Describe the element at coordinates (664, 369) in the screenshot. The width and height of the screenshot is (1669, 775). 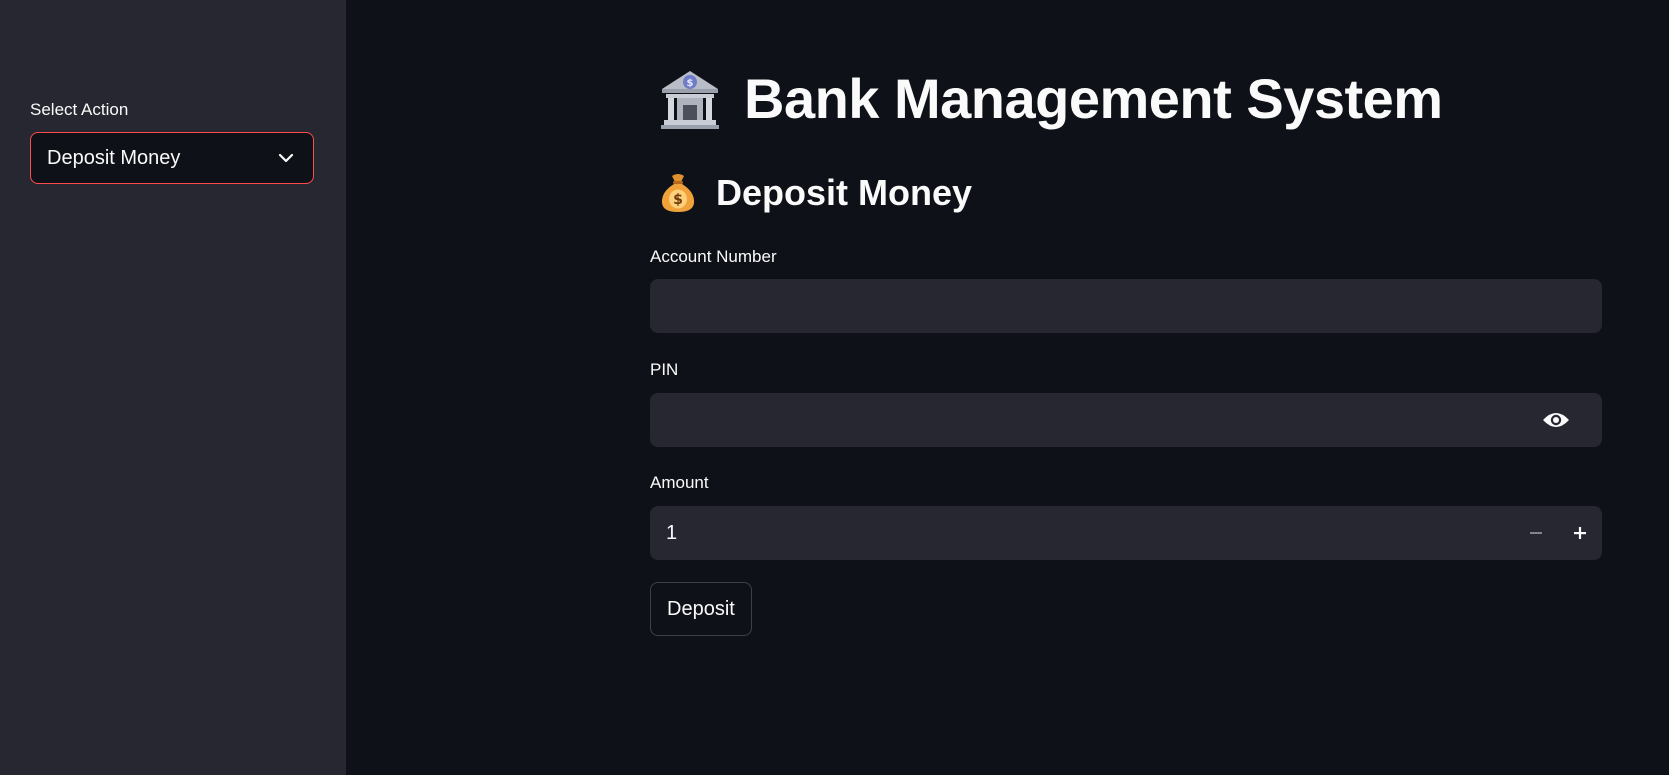
I see `pin-label: PIN` at that location.